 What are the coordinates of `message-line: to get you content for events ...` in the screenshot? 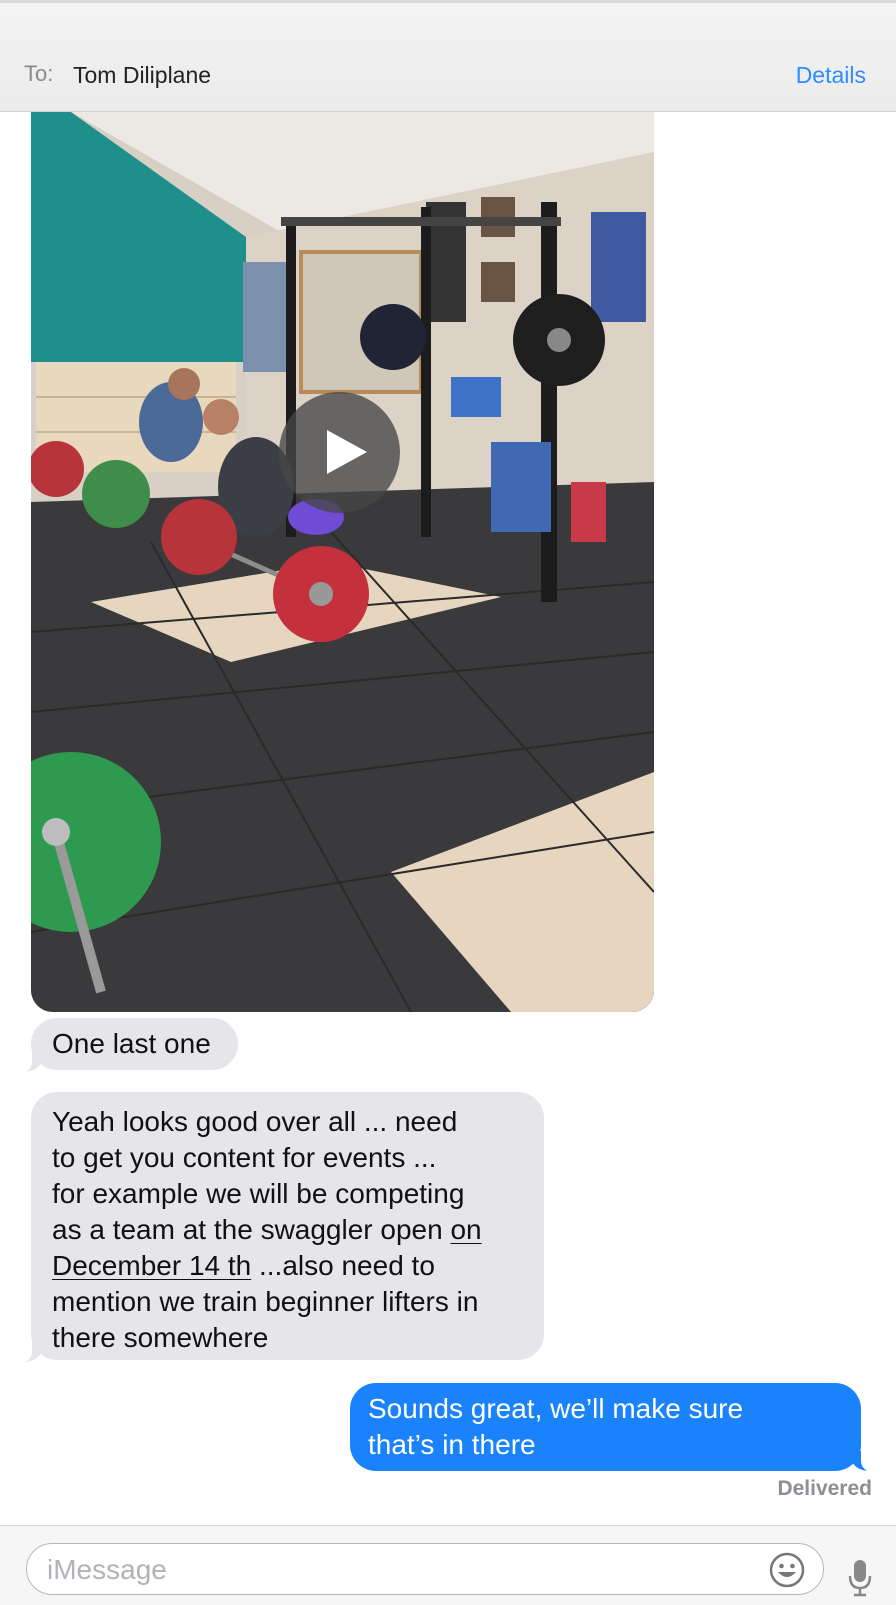 It's located at (244, 1157).